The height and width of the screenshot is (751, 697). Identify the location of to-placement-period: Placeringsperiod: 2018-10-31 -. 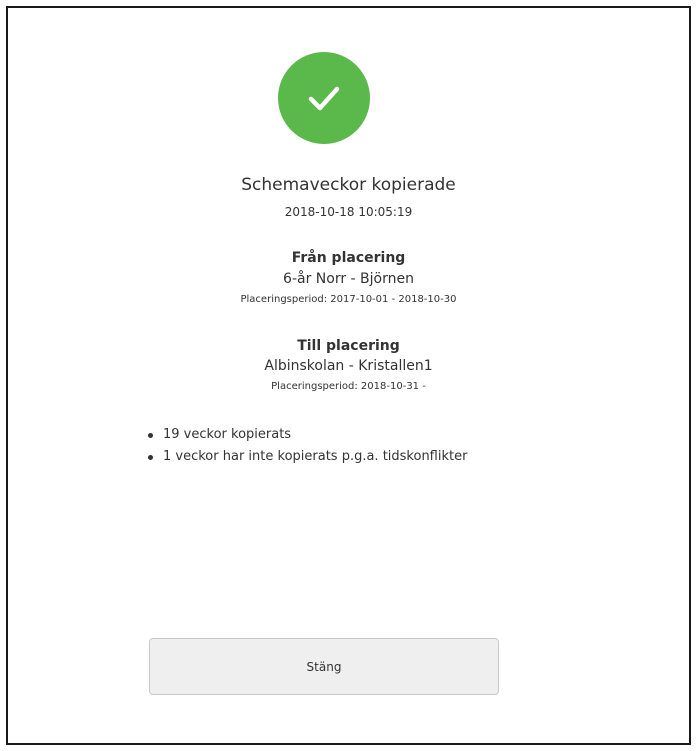
(348, 386).